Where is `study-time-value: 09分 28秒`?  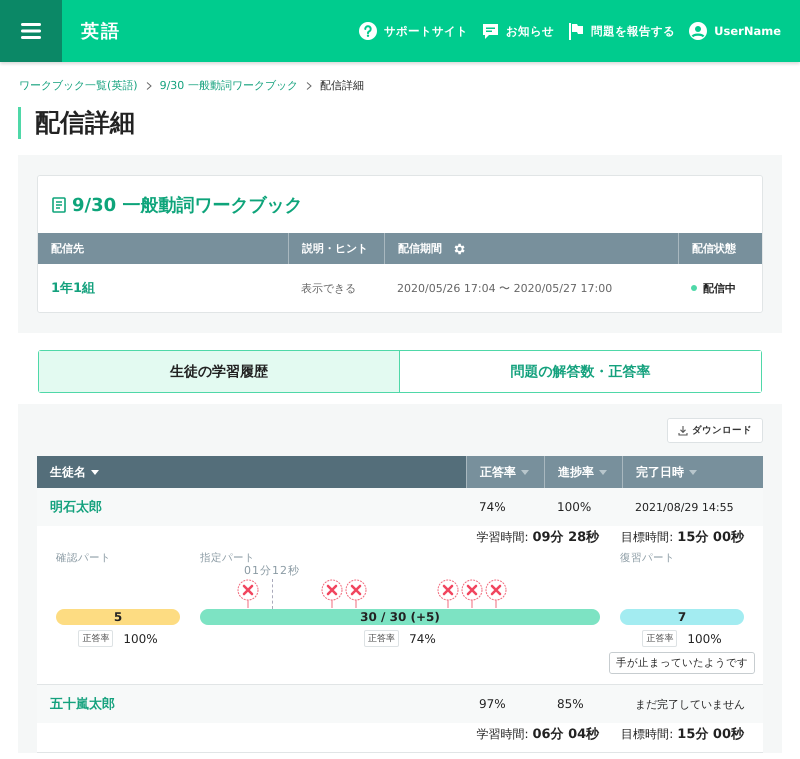
study-time-value: 09分 28秒 is located at coordinates (566, 537).